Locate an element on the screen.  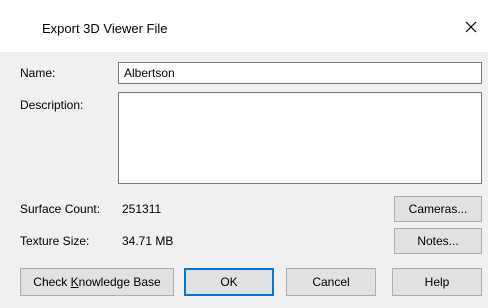
close-button is located at coordinates (471, 27).